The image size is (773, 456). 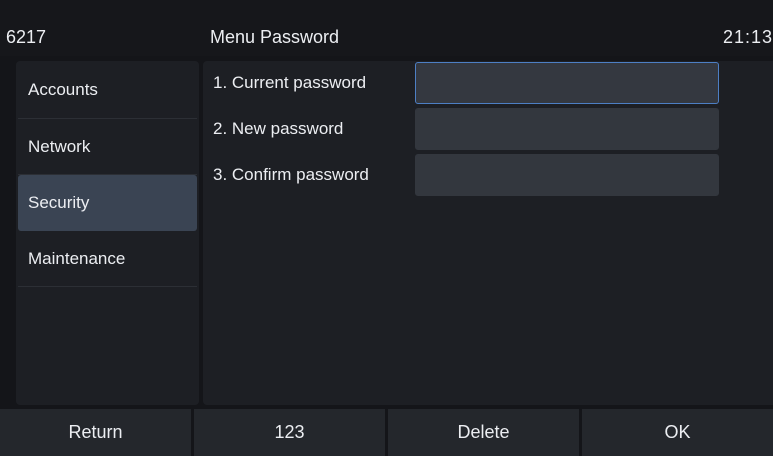 What do you see at coordinates (107, 90) in the screenshot?
I see `sidebar-item-accounts: Accounts` at bounding box center [107, 90].